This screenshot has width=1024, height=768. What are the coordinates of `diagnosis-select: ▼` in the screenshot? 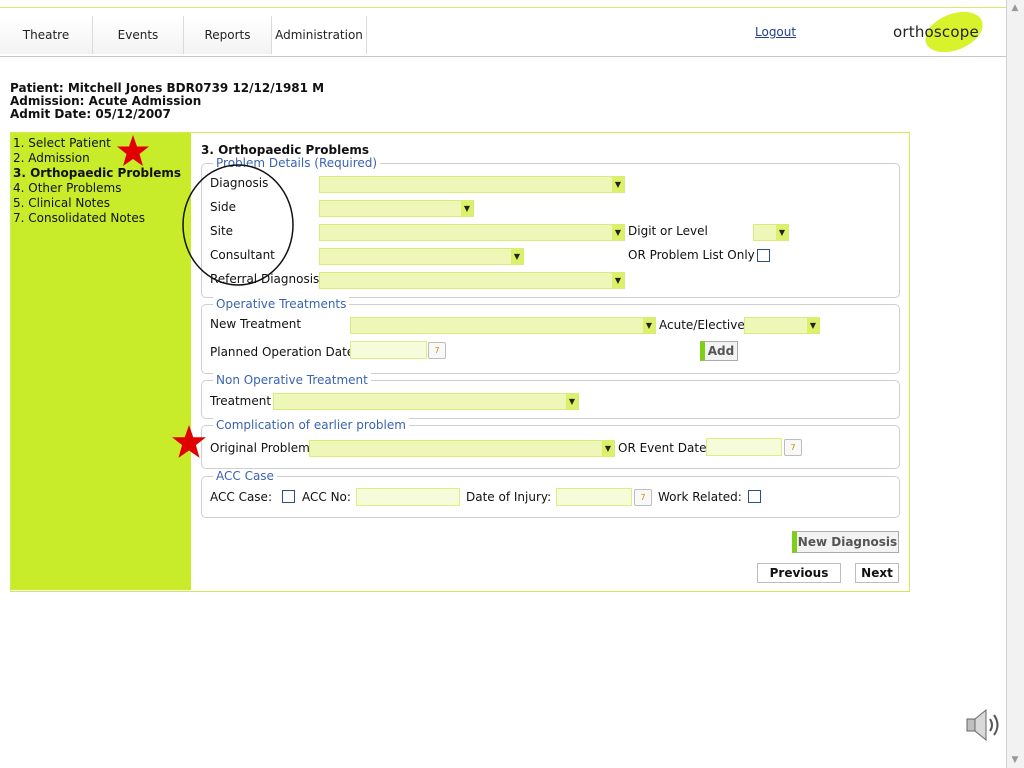 It's located at (472, 184).